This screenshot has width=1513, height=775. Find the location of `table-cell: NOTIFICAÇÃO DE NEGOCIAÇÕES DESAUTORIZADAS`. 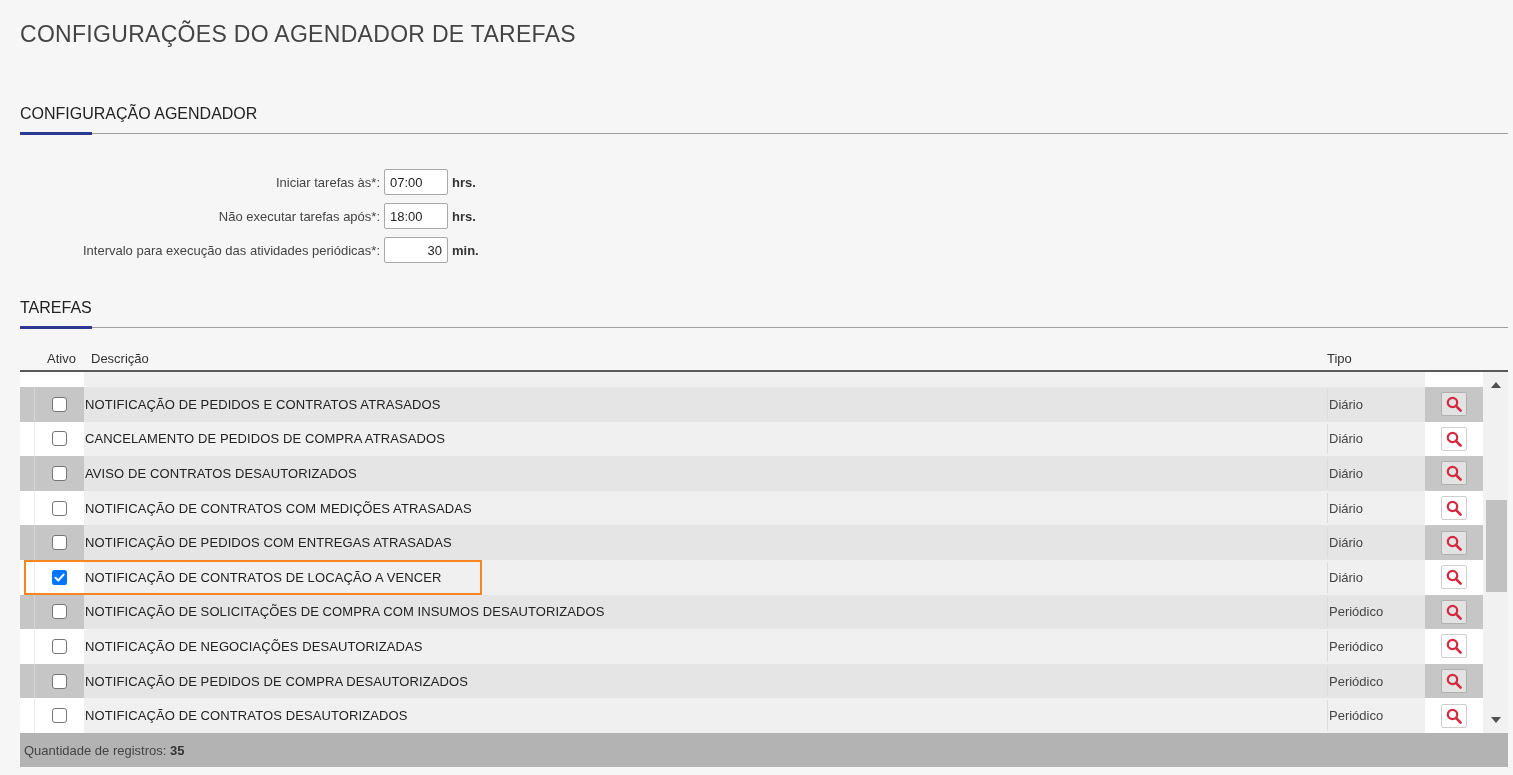

table-cell: NOTIFICAÇÃO DE NEGOCIAÇÕES DESAUTORIZADAS is located at coordinates (253, 646).